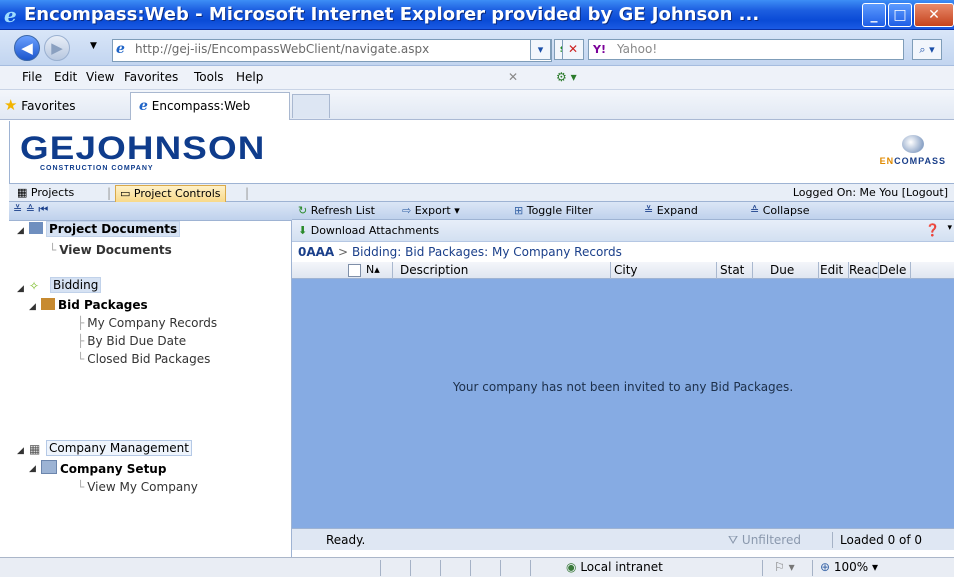 The width and height of the screenshot is (954, 577). I want to click on history-dropdown-icon: ▼, so click(93, 46).